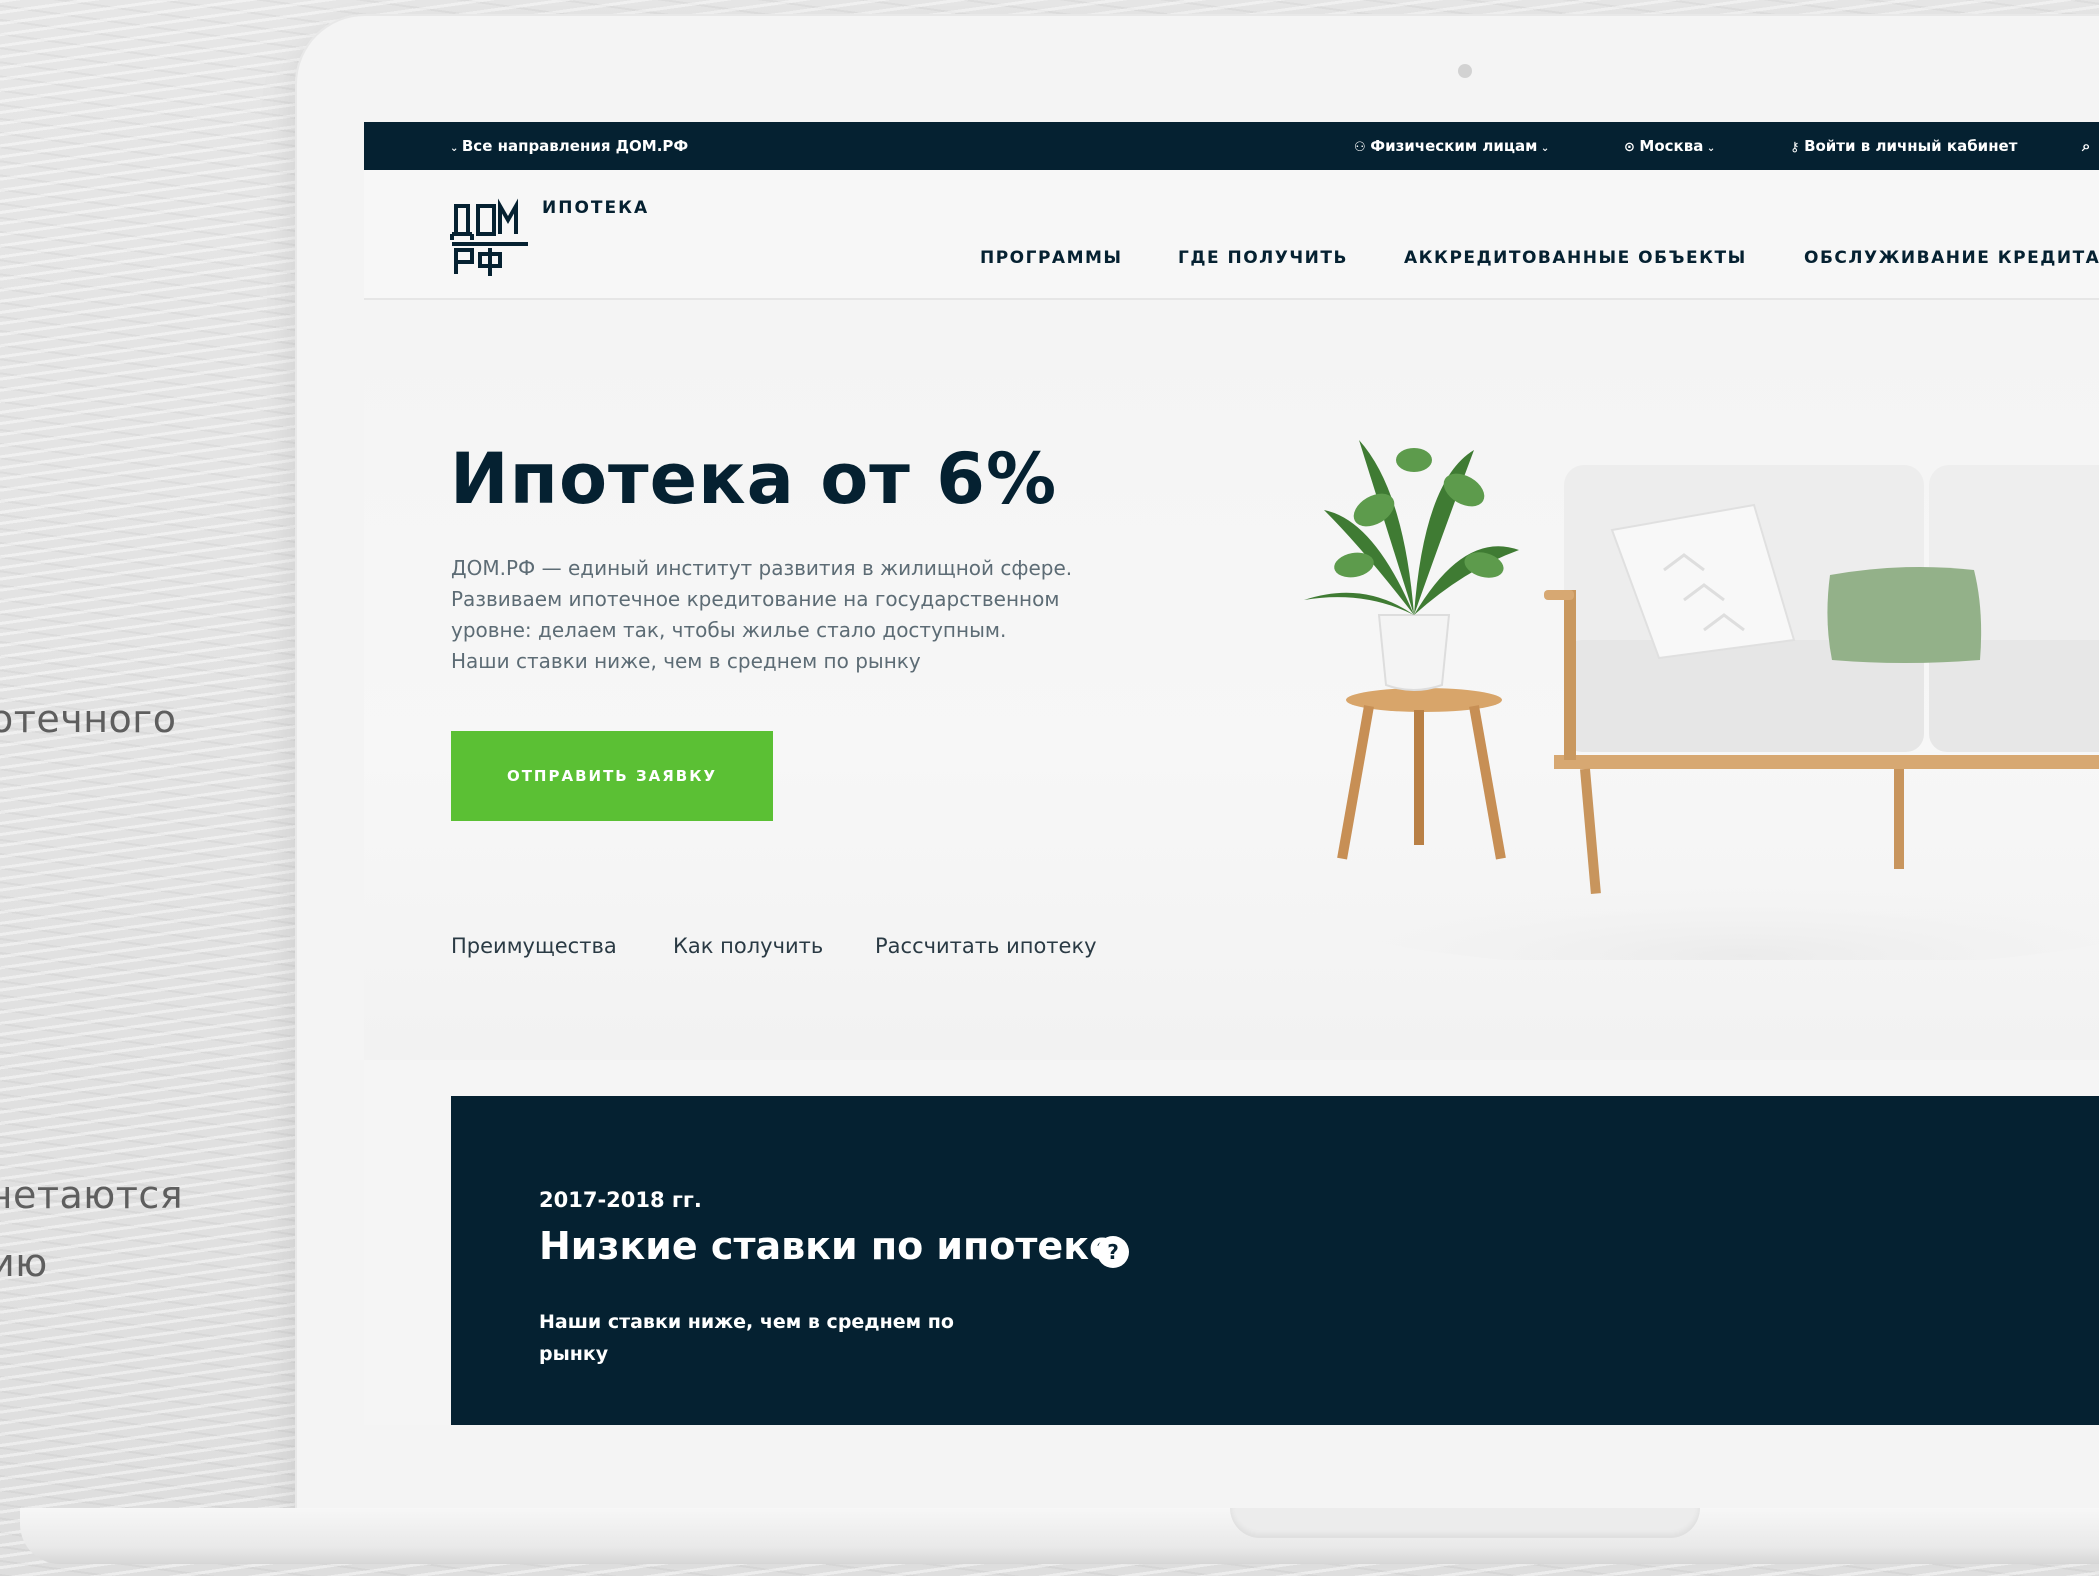  Describe the element at coordinates (1051, 258) in the screenshot. I see `nav-programs: ПРОГРАММЫ` at that location.